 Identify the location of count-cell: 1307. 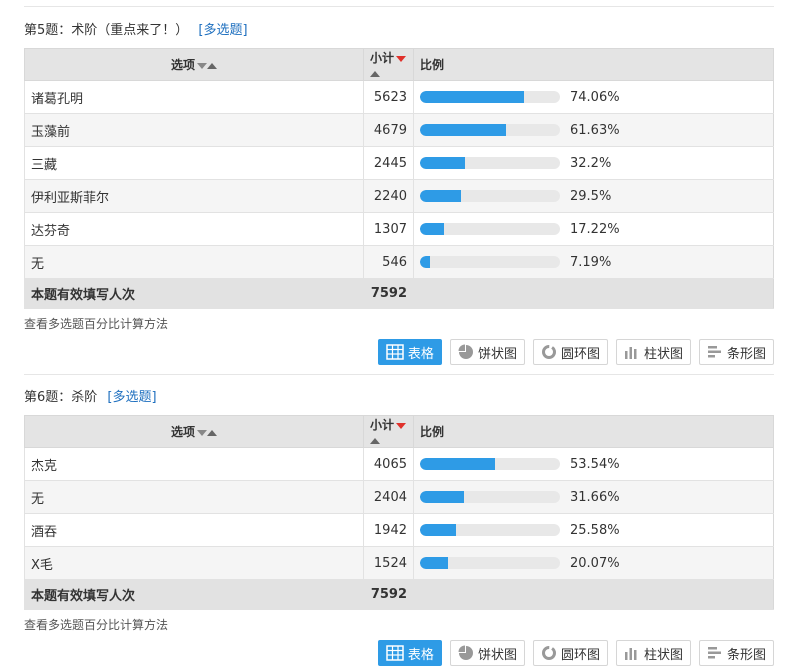
(388, 229).